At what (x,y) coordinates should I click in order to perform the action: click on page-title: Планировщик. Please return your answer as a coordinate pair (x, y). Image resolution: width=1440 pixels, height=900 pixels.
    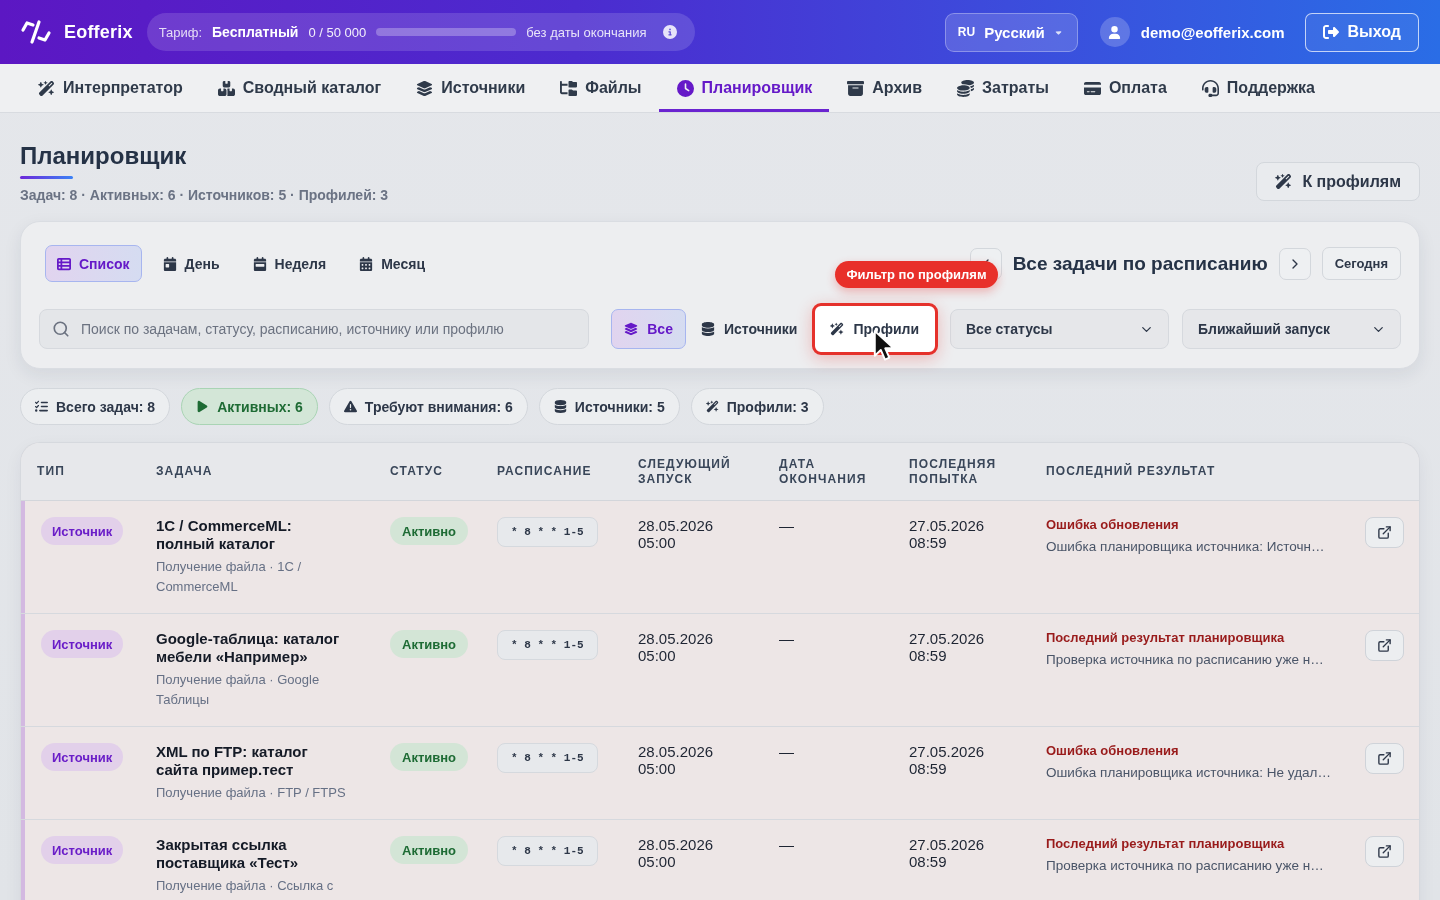
    Looking at the image, I should click on (103, 156).